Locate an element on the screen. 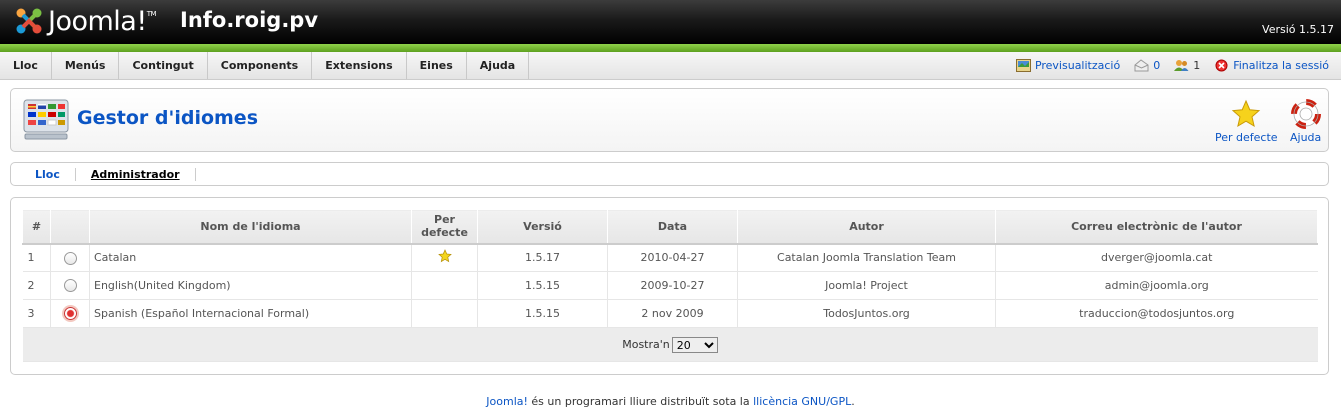  logout-icon is located at coordinates (1221, 65).